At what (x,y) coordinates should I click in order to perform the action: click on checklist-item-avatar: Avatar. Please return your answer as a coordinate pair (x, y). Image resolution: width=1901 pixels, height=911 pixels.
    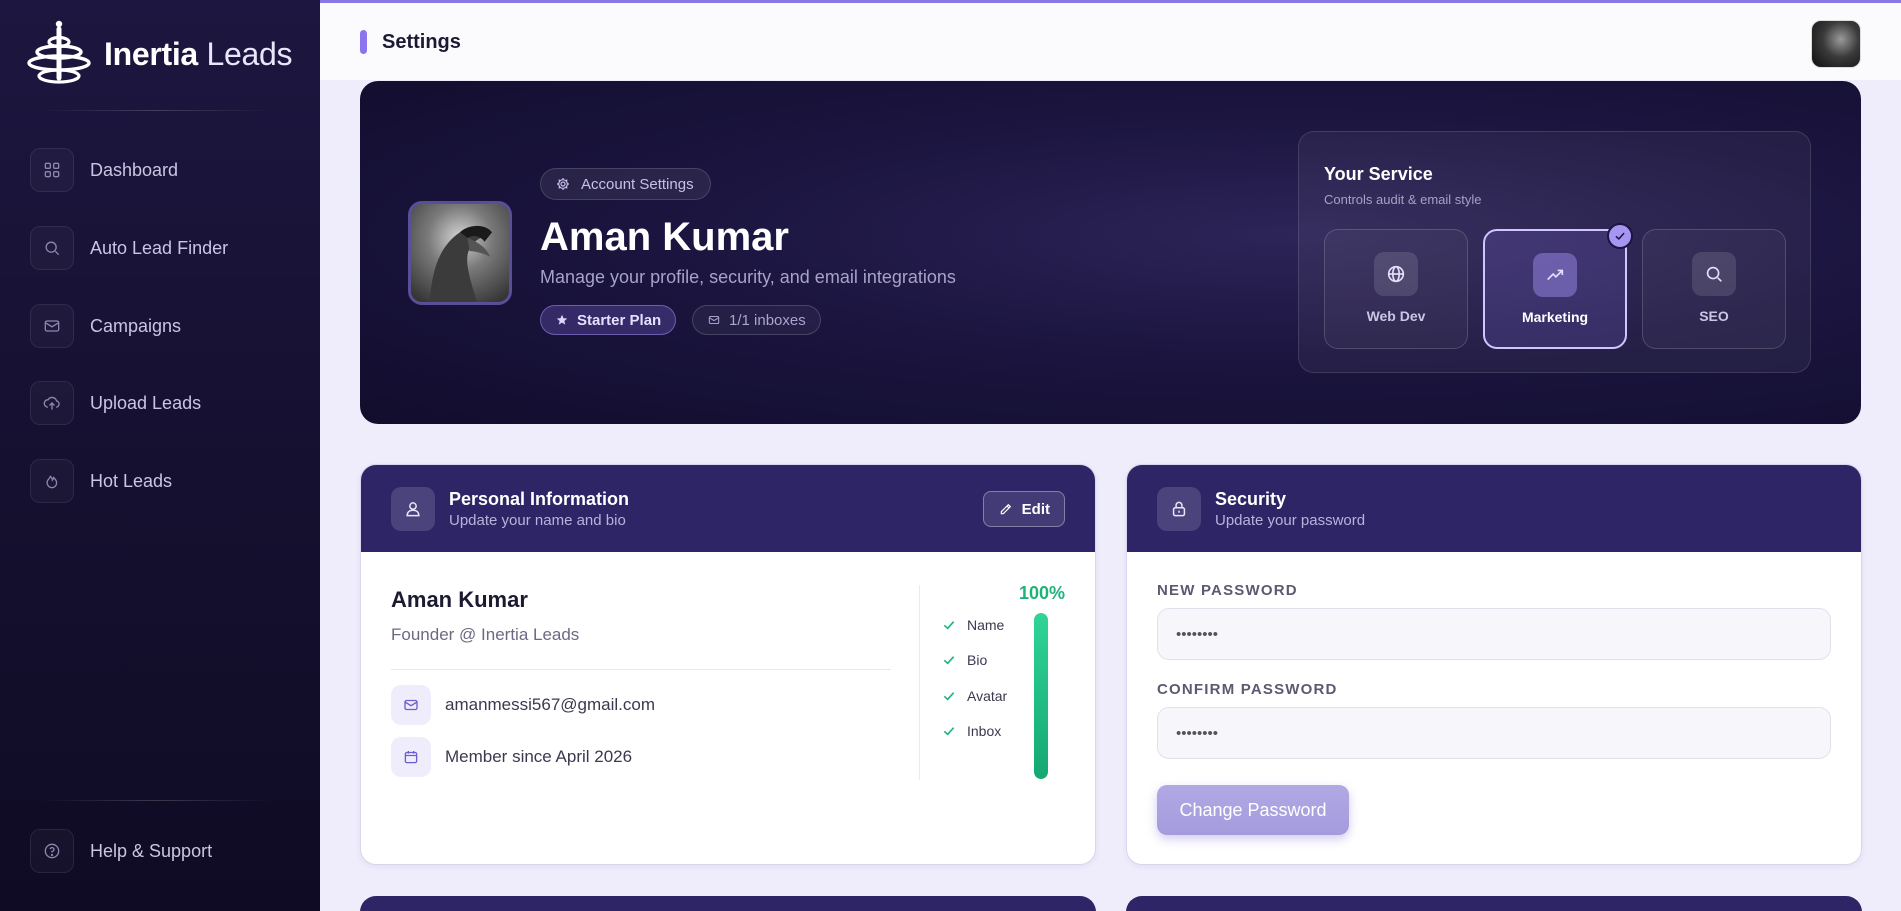
    Looking at the image, I should click on (974, 696).